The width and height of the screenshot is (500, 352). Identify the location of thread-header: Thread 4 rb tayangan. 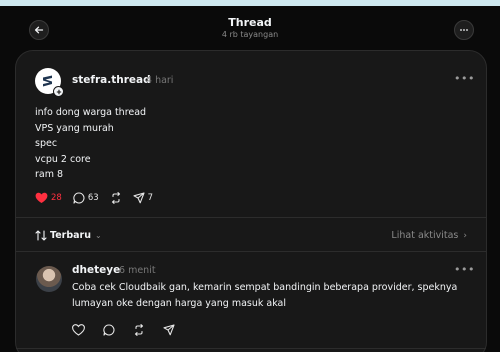
(250, 28).